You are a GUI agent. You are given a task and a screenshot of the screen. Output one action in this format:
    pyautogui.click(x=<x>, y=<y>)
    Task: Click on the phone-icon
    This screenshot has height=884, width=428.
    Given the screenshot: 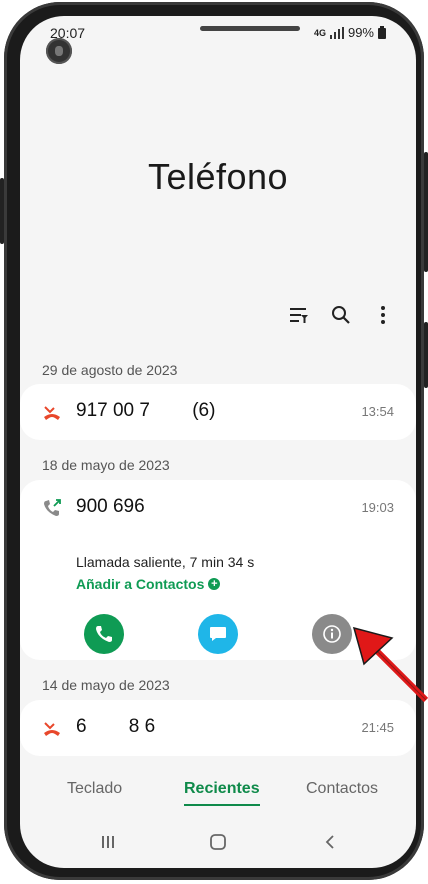 What is the action you would take?
    pyautogui.click(x=104, y=634)
    